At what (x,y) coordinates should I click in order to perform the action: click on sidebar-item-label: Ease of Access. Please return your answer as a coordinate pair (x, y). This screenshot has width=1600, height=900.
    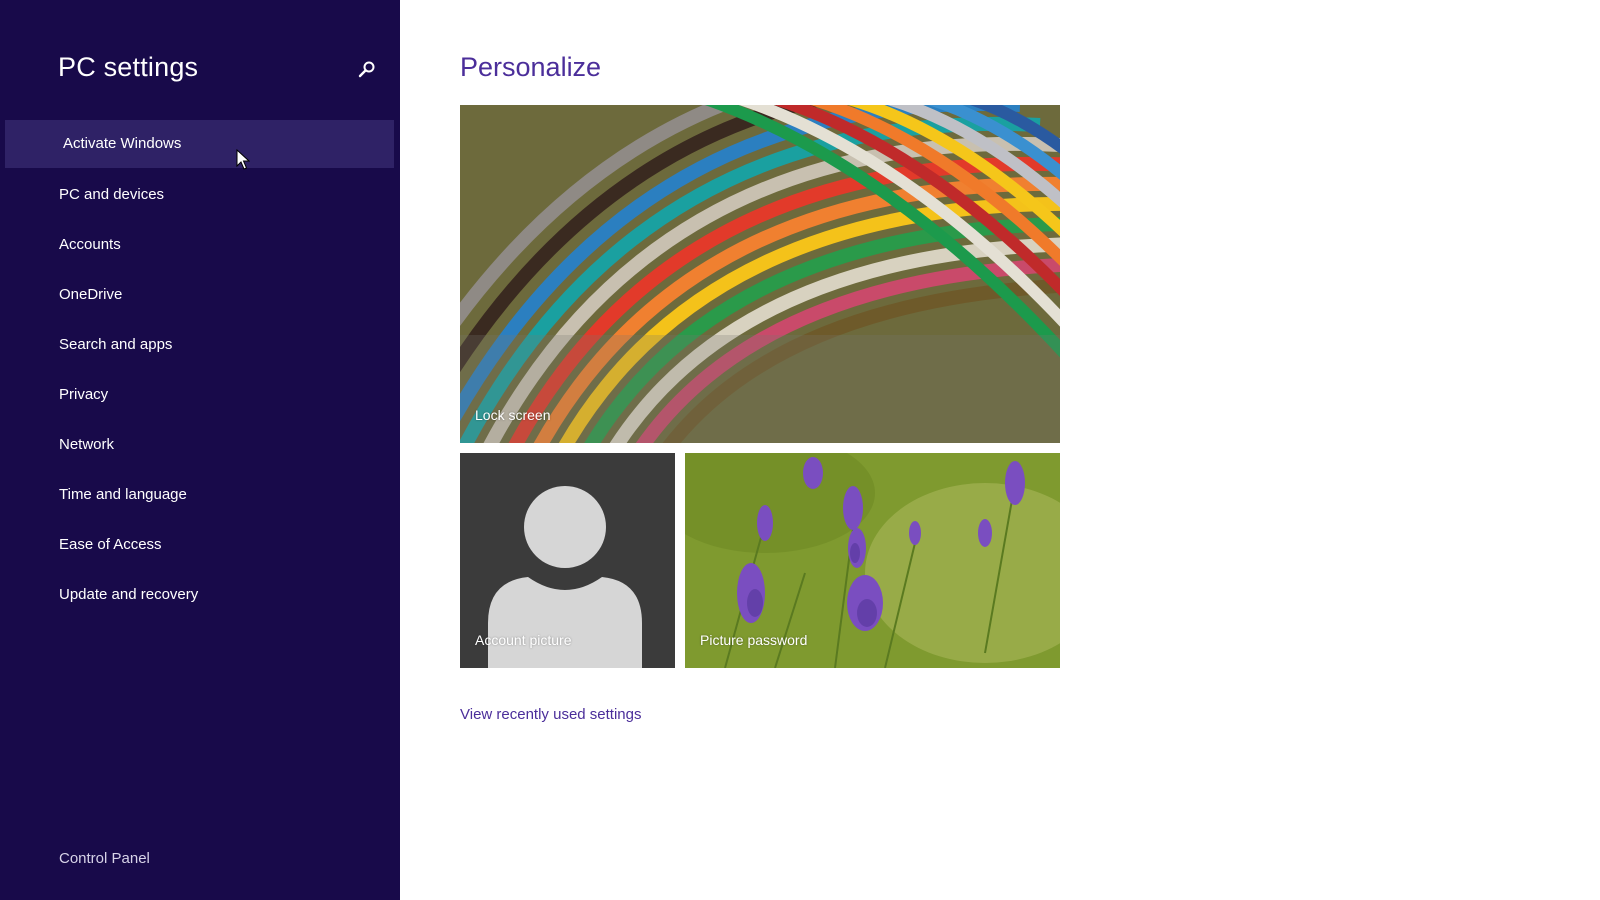
    Looking at the image, I should click on (110, 544).